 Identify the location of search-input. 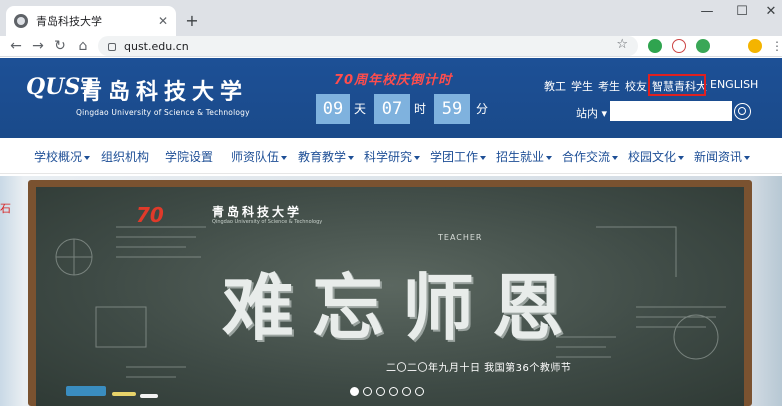
(671, 111).